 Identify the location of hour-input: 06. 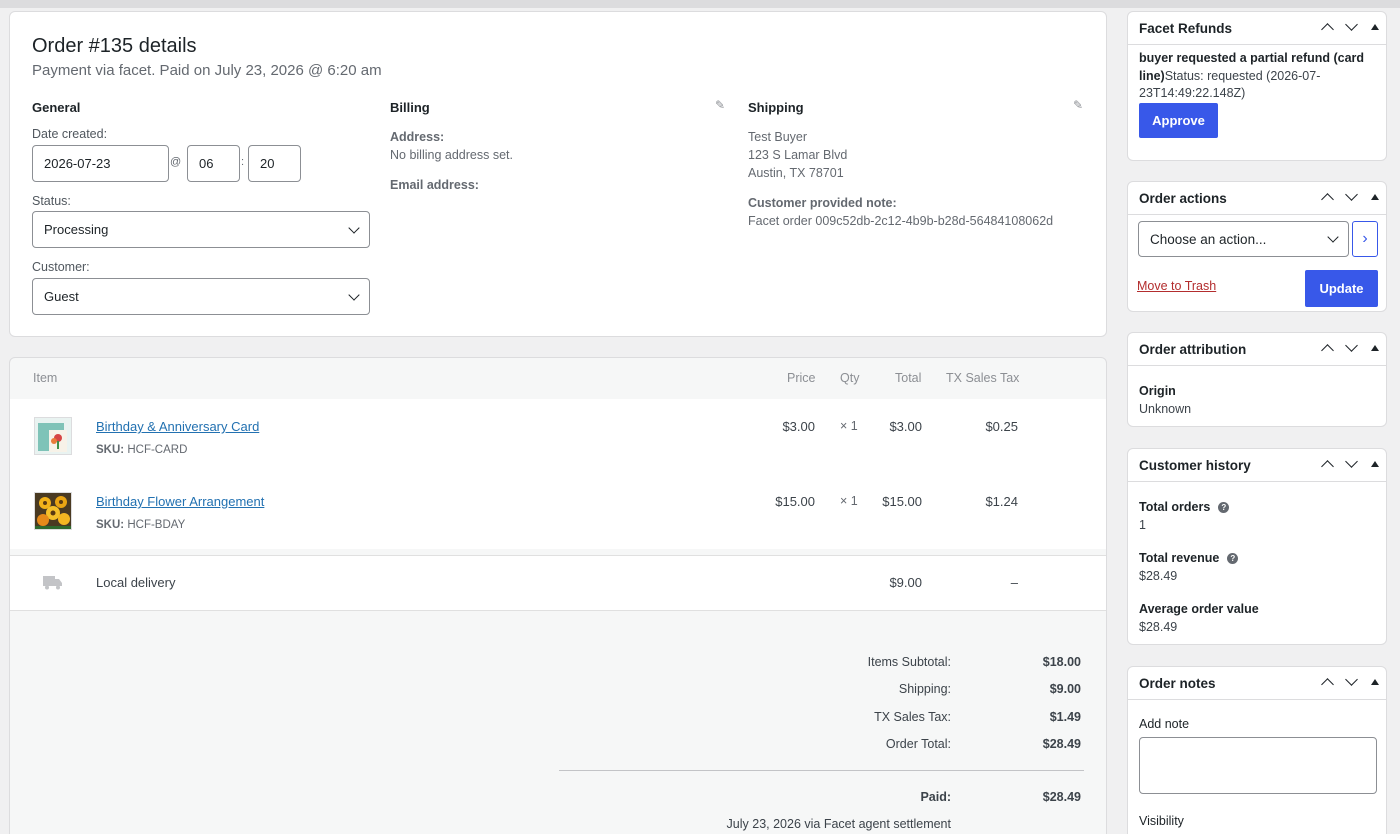
(213, 163).